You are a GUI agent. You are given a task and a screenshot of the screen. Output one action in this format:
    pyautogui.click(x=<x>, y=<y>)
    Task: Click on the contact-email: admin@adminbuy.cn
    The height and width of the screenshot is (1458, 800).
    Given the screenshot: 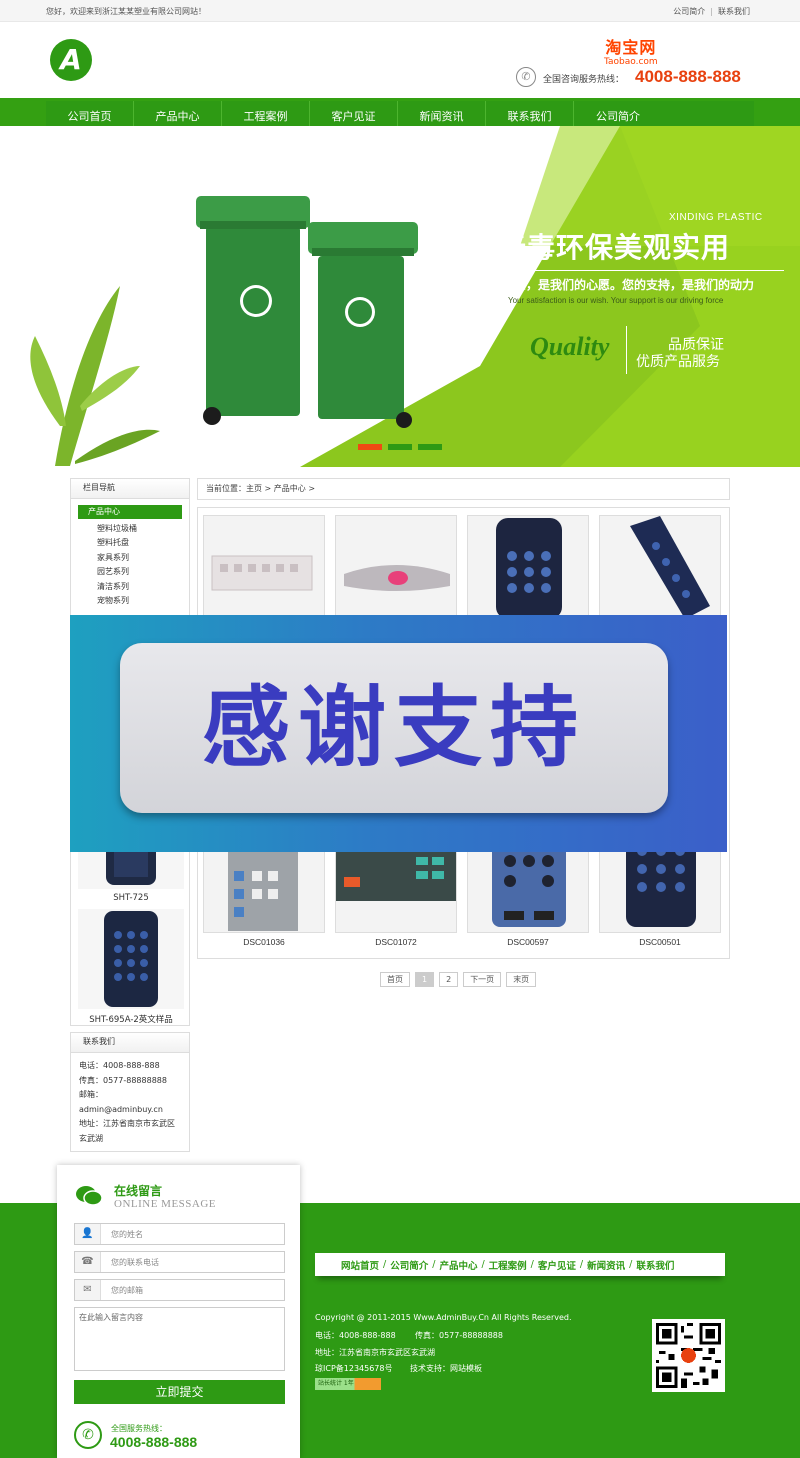 What is the action you would take?
    pyautogui.click(x=130, y=1110)
    